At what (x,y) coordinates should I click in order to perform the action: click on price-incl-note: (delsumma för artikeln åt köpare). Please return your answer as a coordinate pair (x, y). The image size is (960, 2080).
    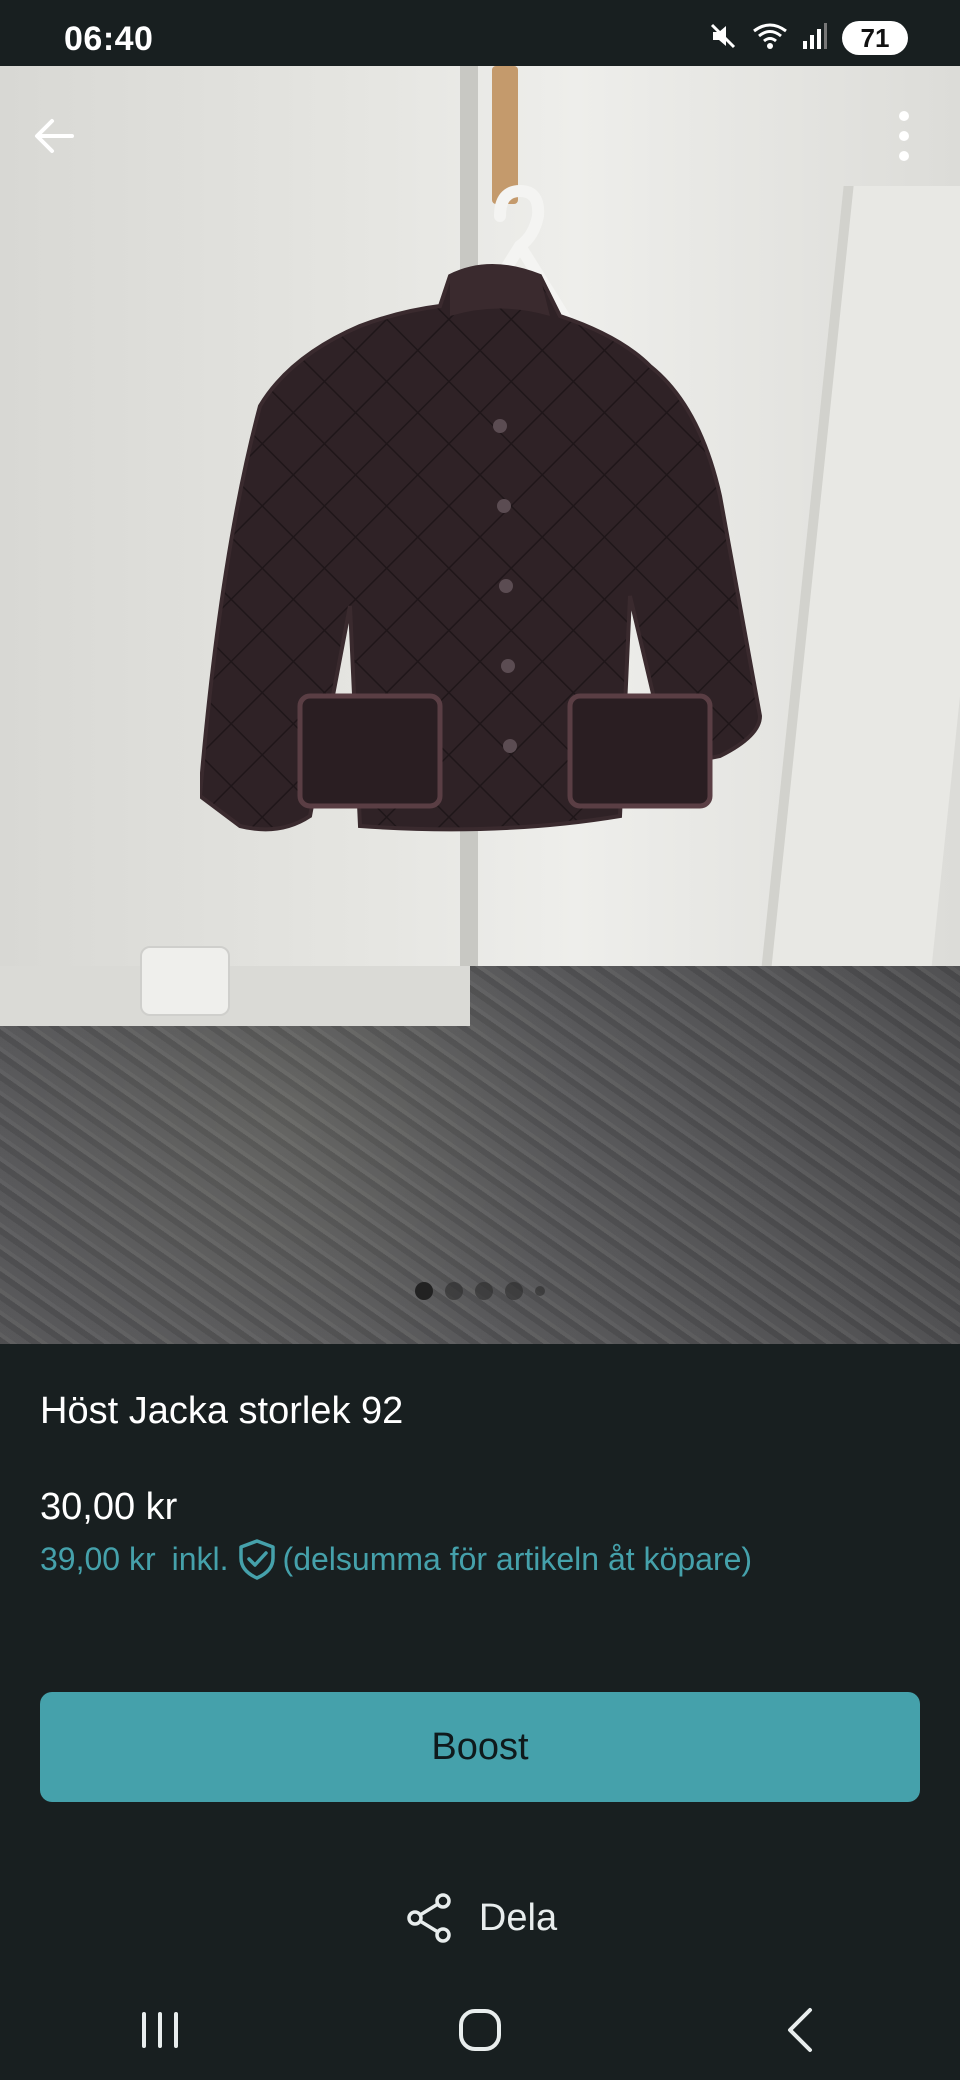
    Looking at the image, I should click on (517, 1558).